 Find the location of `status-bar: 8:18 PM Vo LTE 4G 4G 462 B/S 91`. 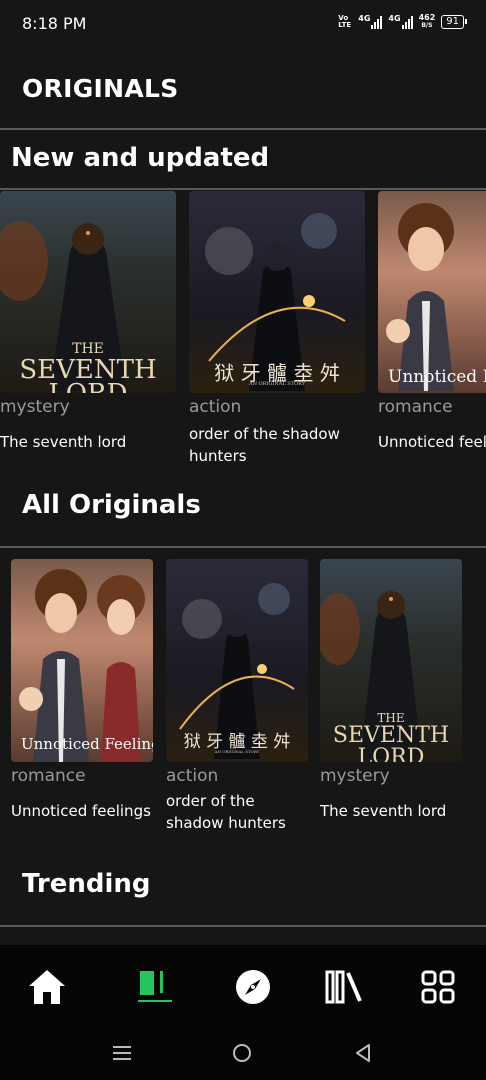

status-bar: 8:18 PM Vo LTE 4G 4G 462 B/S 91 is located at coordinates (243, 24).